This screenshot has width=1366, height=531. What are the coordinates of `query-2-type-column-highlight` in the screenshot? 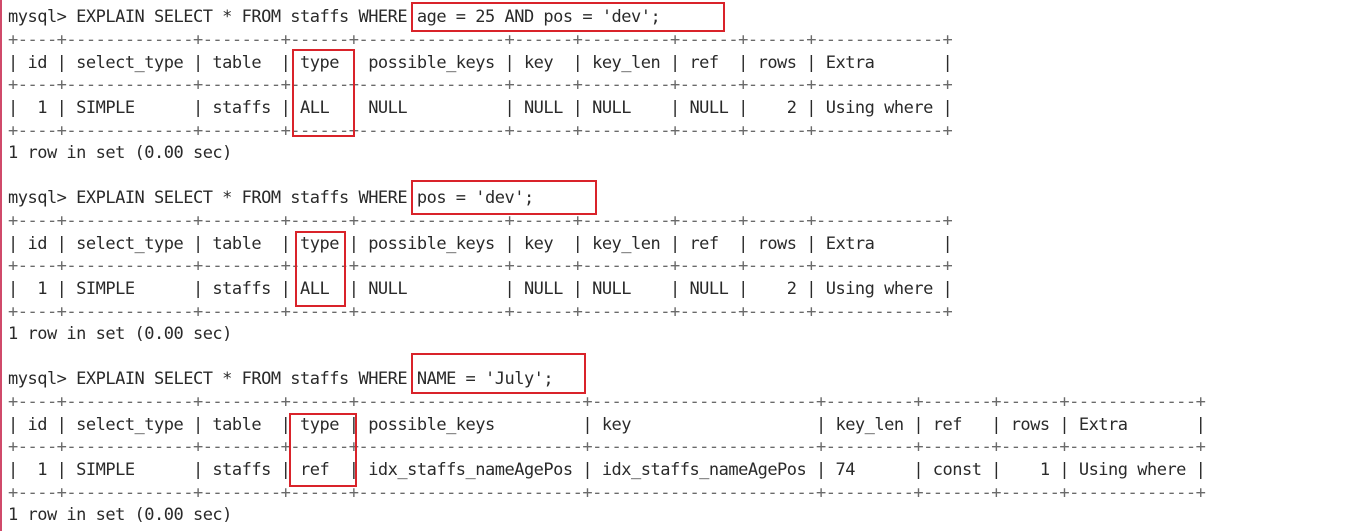 It's located at (320, 269).